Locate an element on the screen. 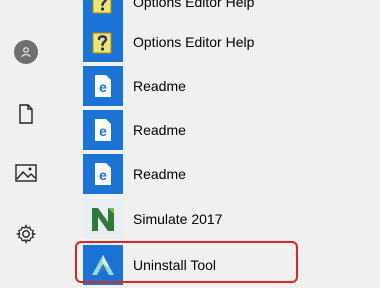 The image size is (380, 288). user-account-icon is located at coordinates (26, 52).